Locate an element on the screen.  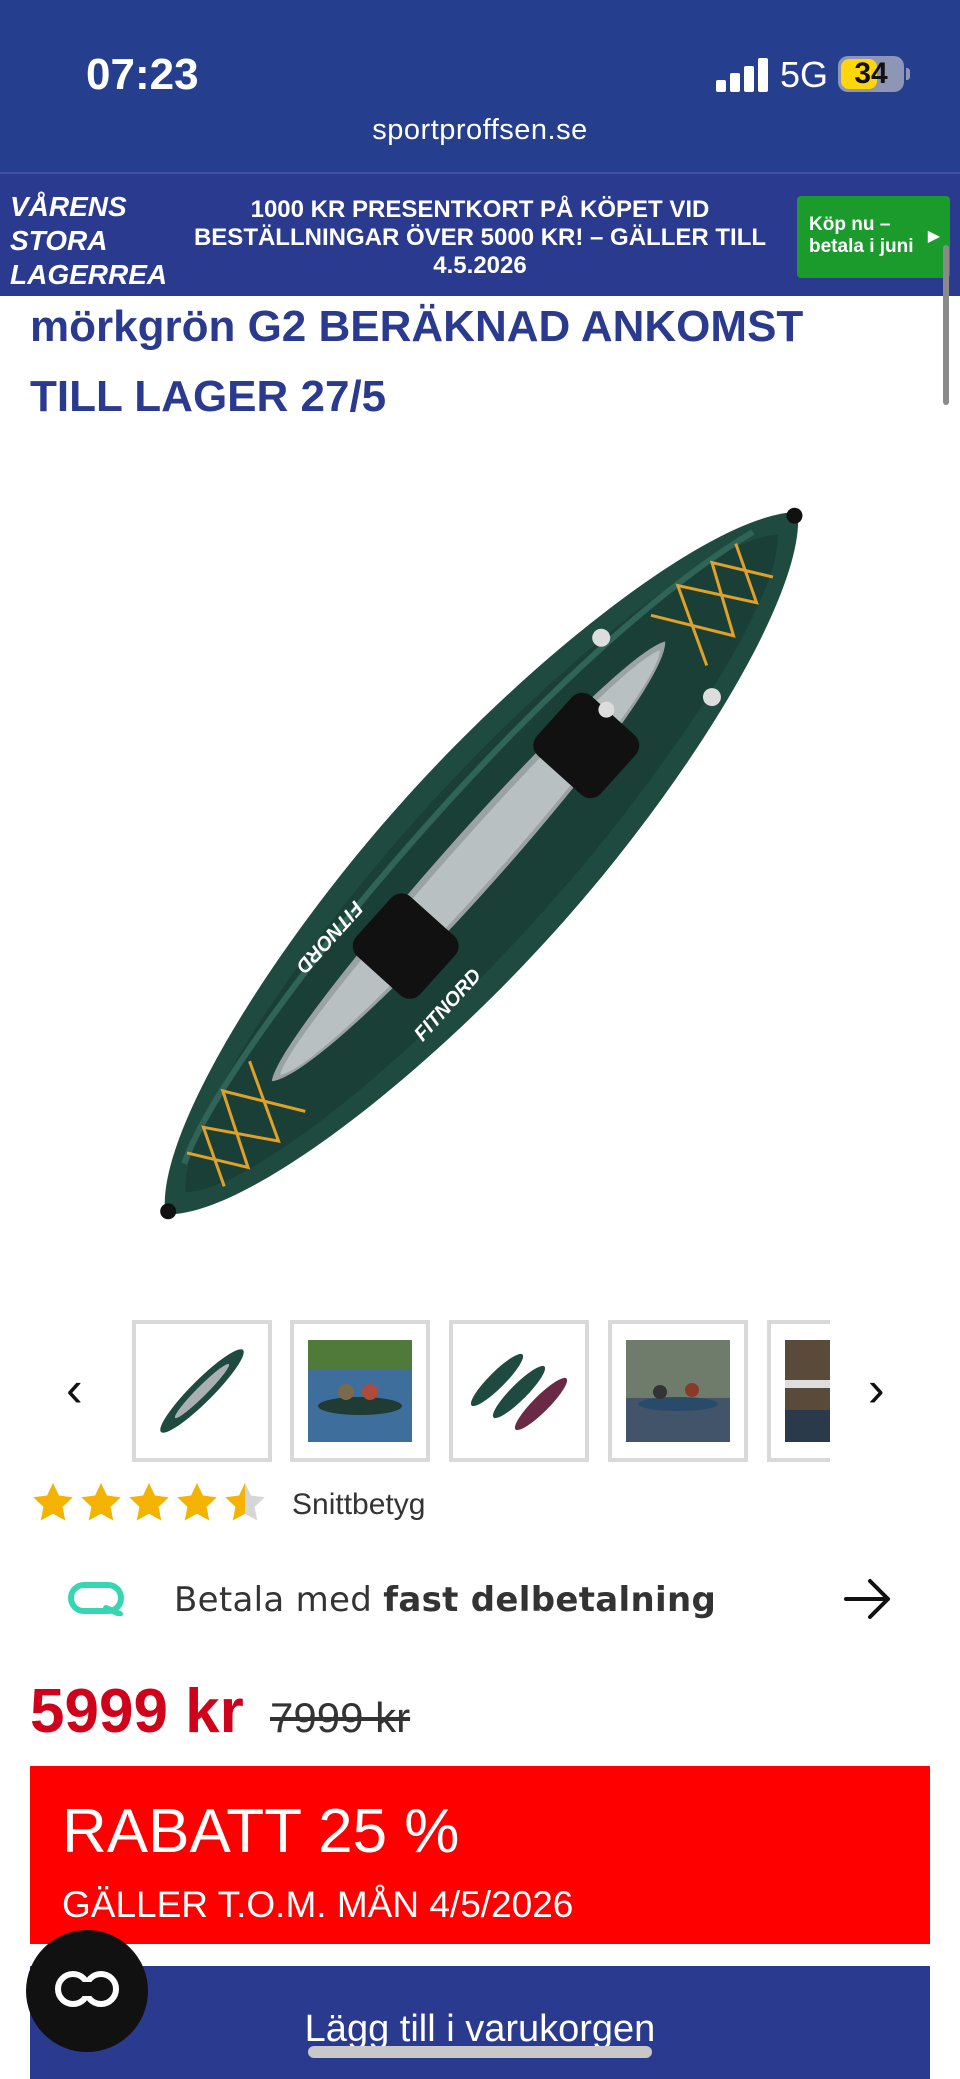
image-gallery: ‹ › is located at coordinates (480, 1391).